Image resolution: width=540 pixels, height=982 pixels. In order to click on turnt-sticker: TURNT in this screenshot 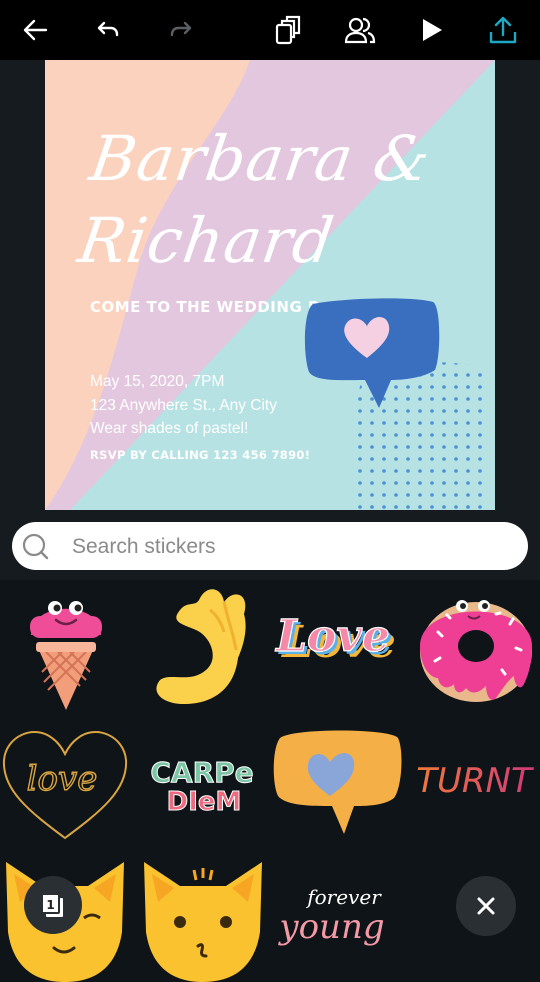, I will do `click(475, 785)`.